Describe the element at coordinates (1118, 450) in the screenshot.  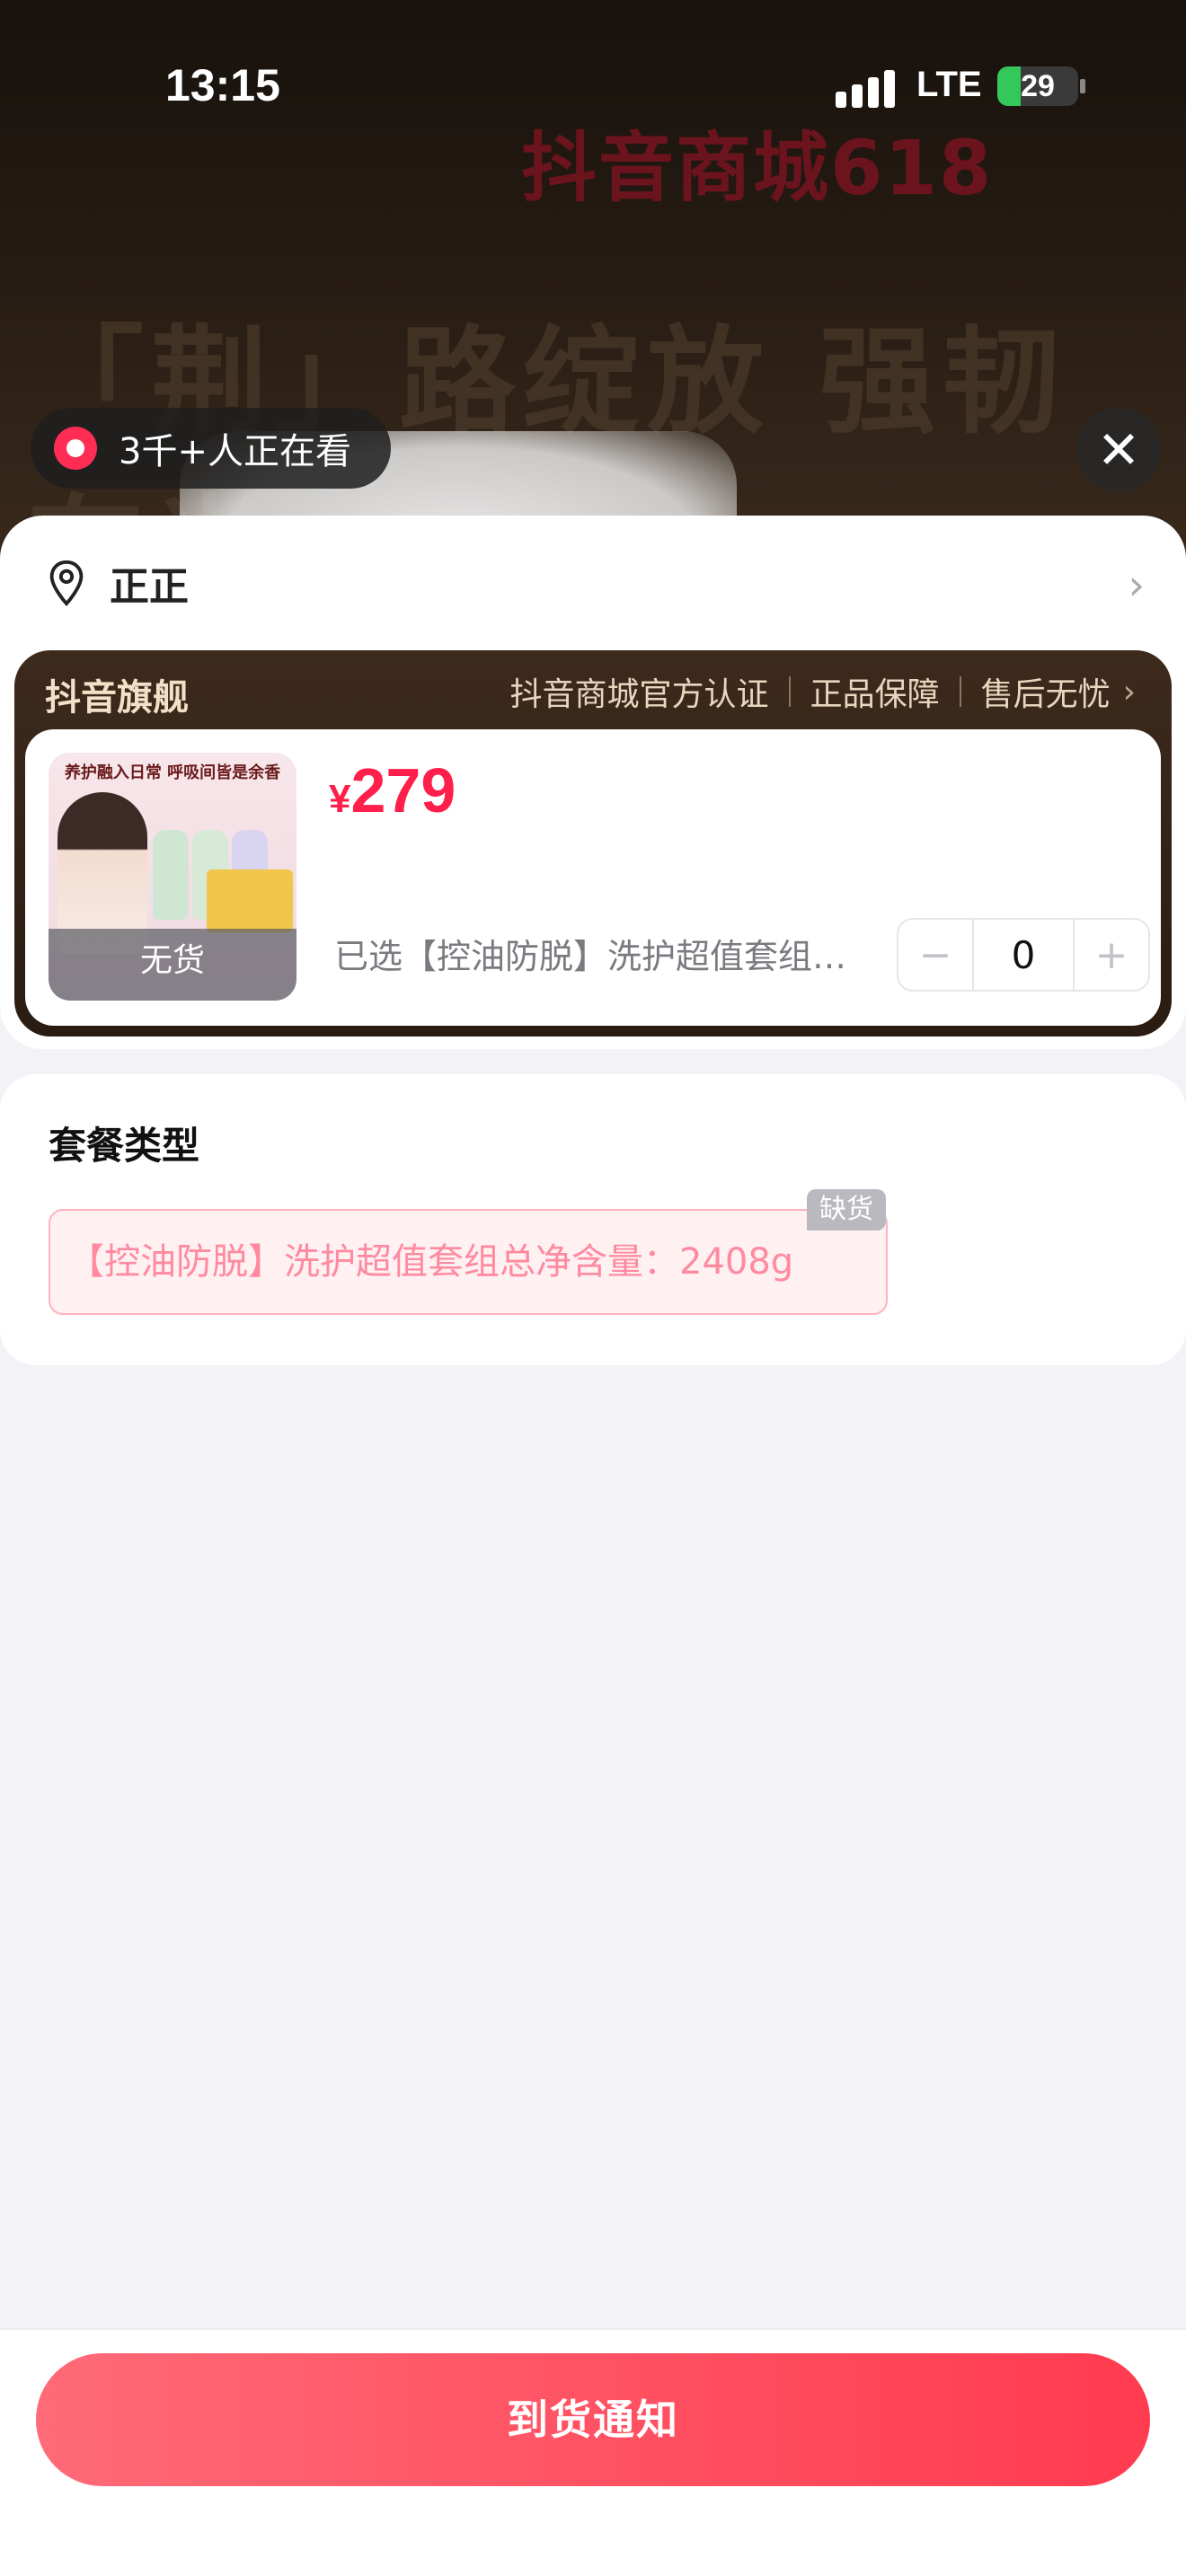
I see `close-button: ✕` at that location.